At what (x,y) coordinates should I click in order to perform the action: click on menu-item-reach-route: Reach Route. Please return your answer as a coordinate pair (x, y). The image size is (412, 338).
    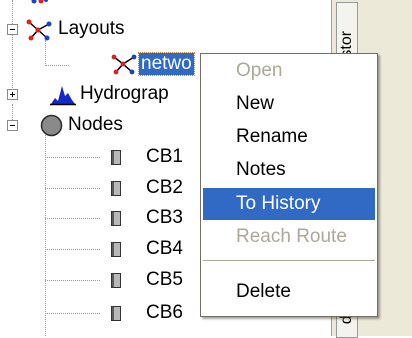
    Looking at the image, I should click on (289, 237).